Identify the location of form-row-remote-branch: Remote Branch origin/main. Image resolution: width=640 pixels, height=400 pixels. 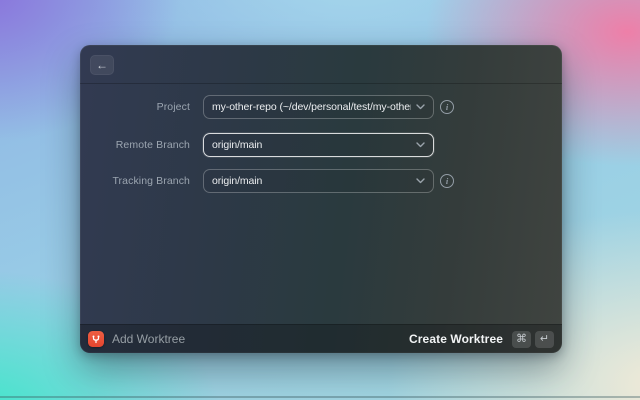
(321, 145).